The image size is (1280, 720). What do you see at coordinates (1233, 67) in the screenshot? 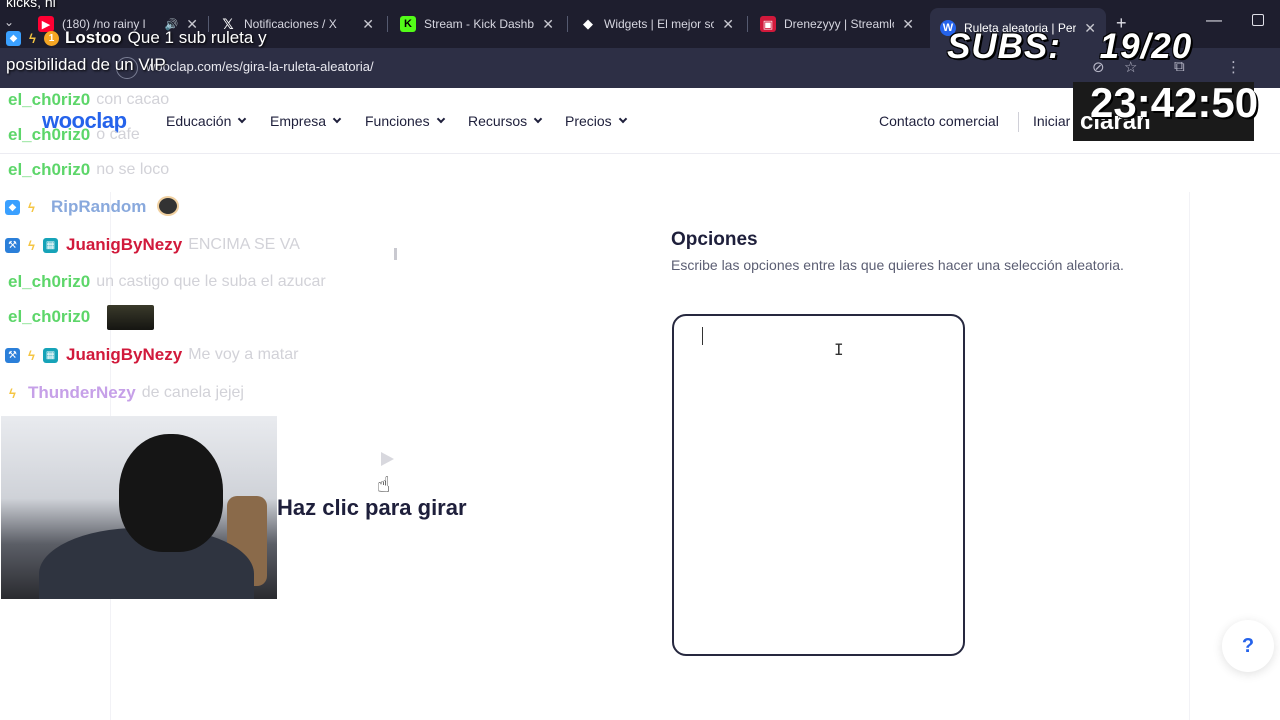
I see `menu-icon: ⋮` at bounding box center [1233, 67].